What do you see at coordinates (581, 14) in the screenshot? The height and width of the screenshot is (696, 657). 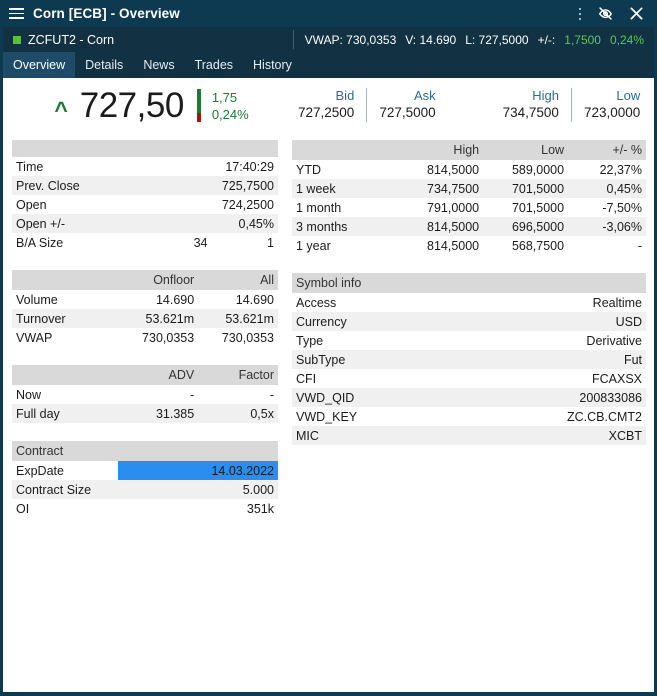 I see `more-vertical-icon` at bounding box center [581, 14].